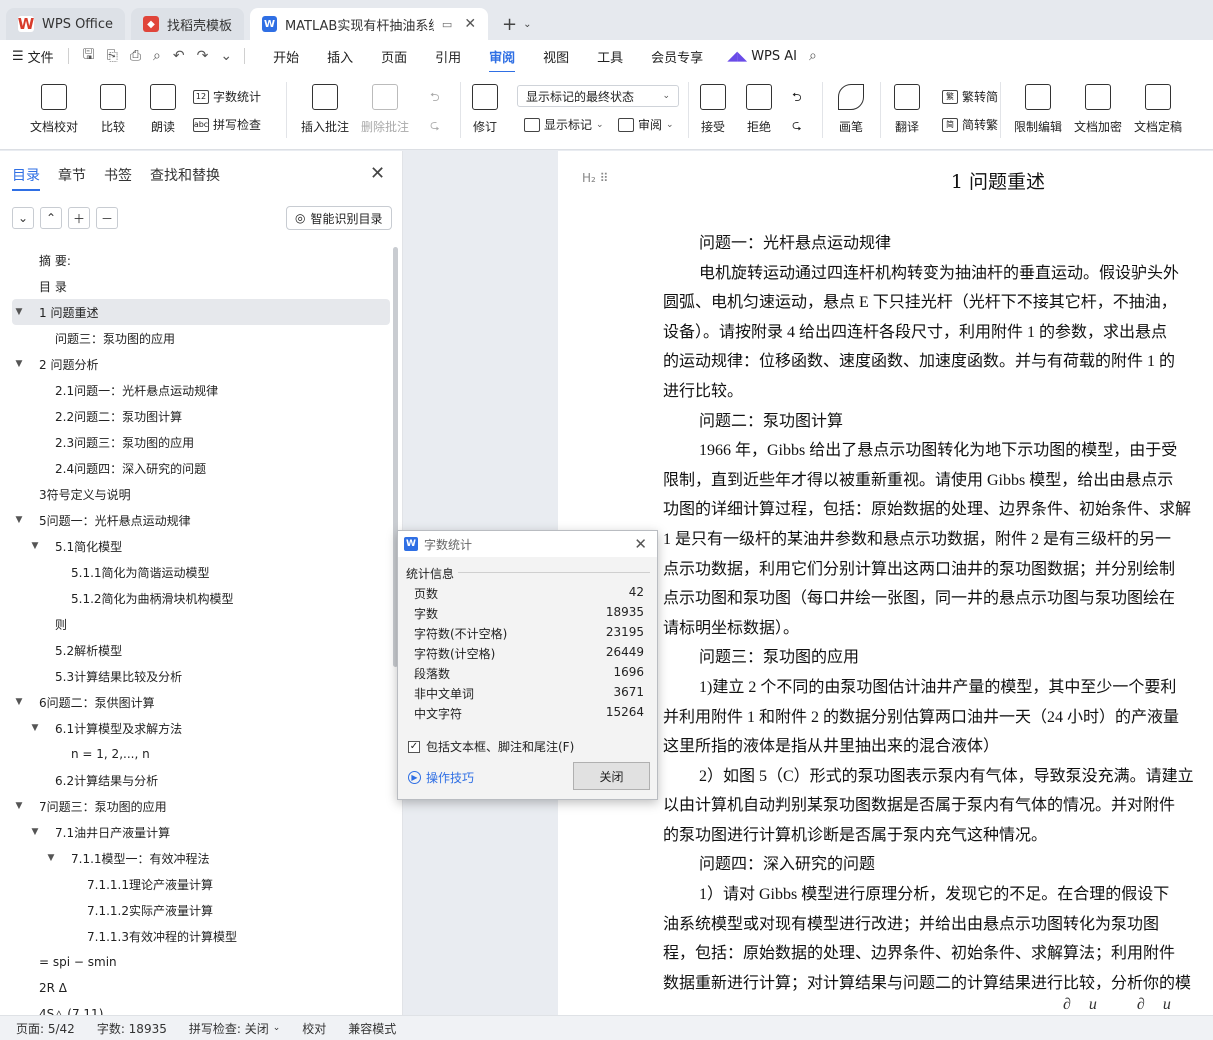  I want to click on prev-comment-icon: ⮌, so click(435, 98).